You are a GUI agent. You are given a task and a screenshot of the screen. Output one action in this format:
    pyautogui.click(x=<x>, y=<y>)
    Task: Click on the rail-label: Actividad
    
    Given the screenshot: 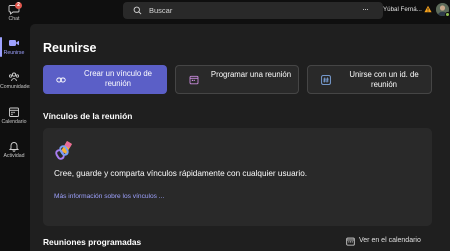 What is the action you would take?
    pyautogui.click(x=14, y=156)
    